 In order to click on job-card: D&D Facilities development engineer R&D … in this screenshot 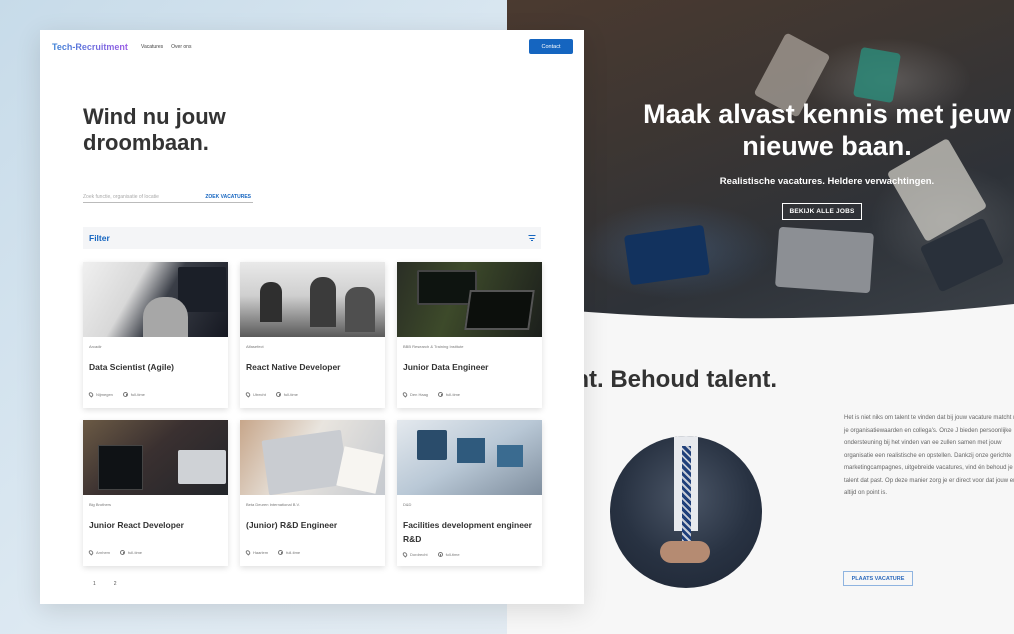, I will do `click(469, 493)`.